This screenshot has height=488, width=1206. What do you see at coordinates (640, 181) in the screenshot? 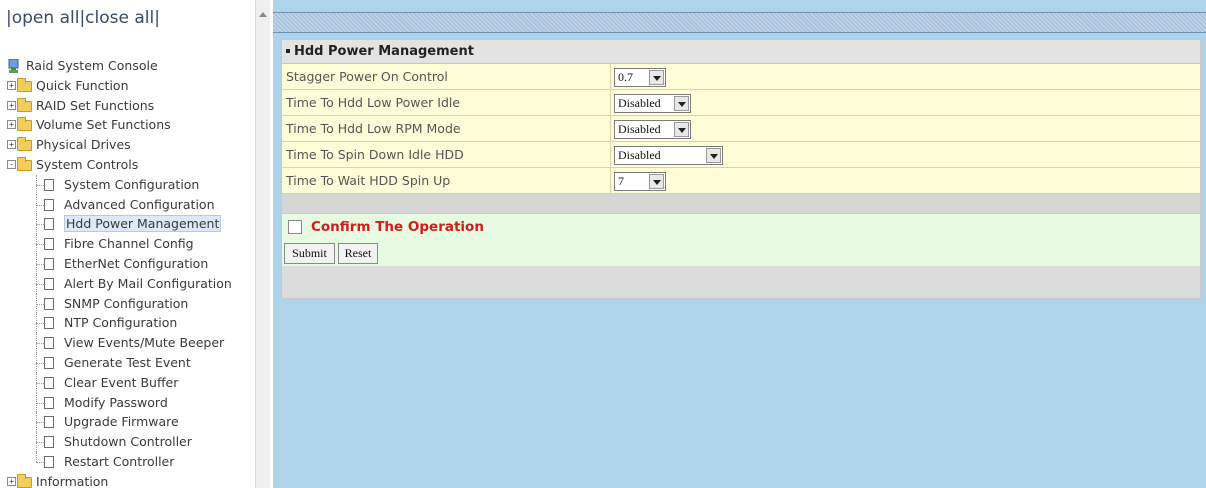
I see `wait-spin-up-select: 7` at bounding box center [640, 181].